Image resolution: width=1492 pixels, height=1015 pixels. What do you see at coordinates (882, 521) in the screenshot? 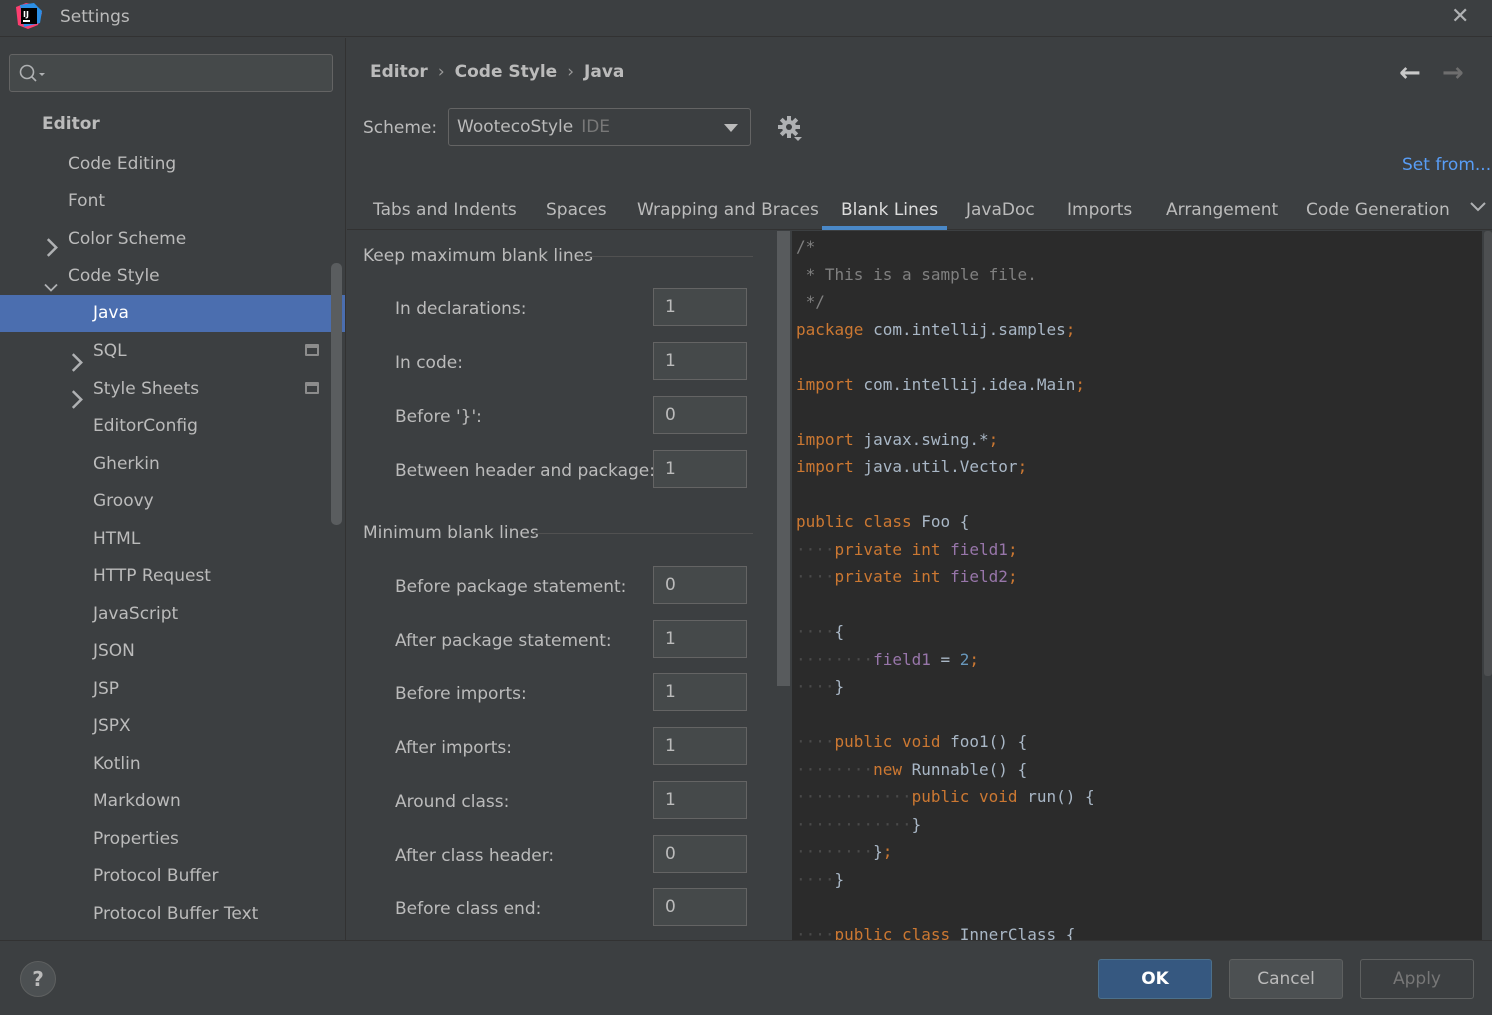
I see `code-line: public class Foo {` at bounding box center [882, 521].